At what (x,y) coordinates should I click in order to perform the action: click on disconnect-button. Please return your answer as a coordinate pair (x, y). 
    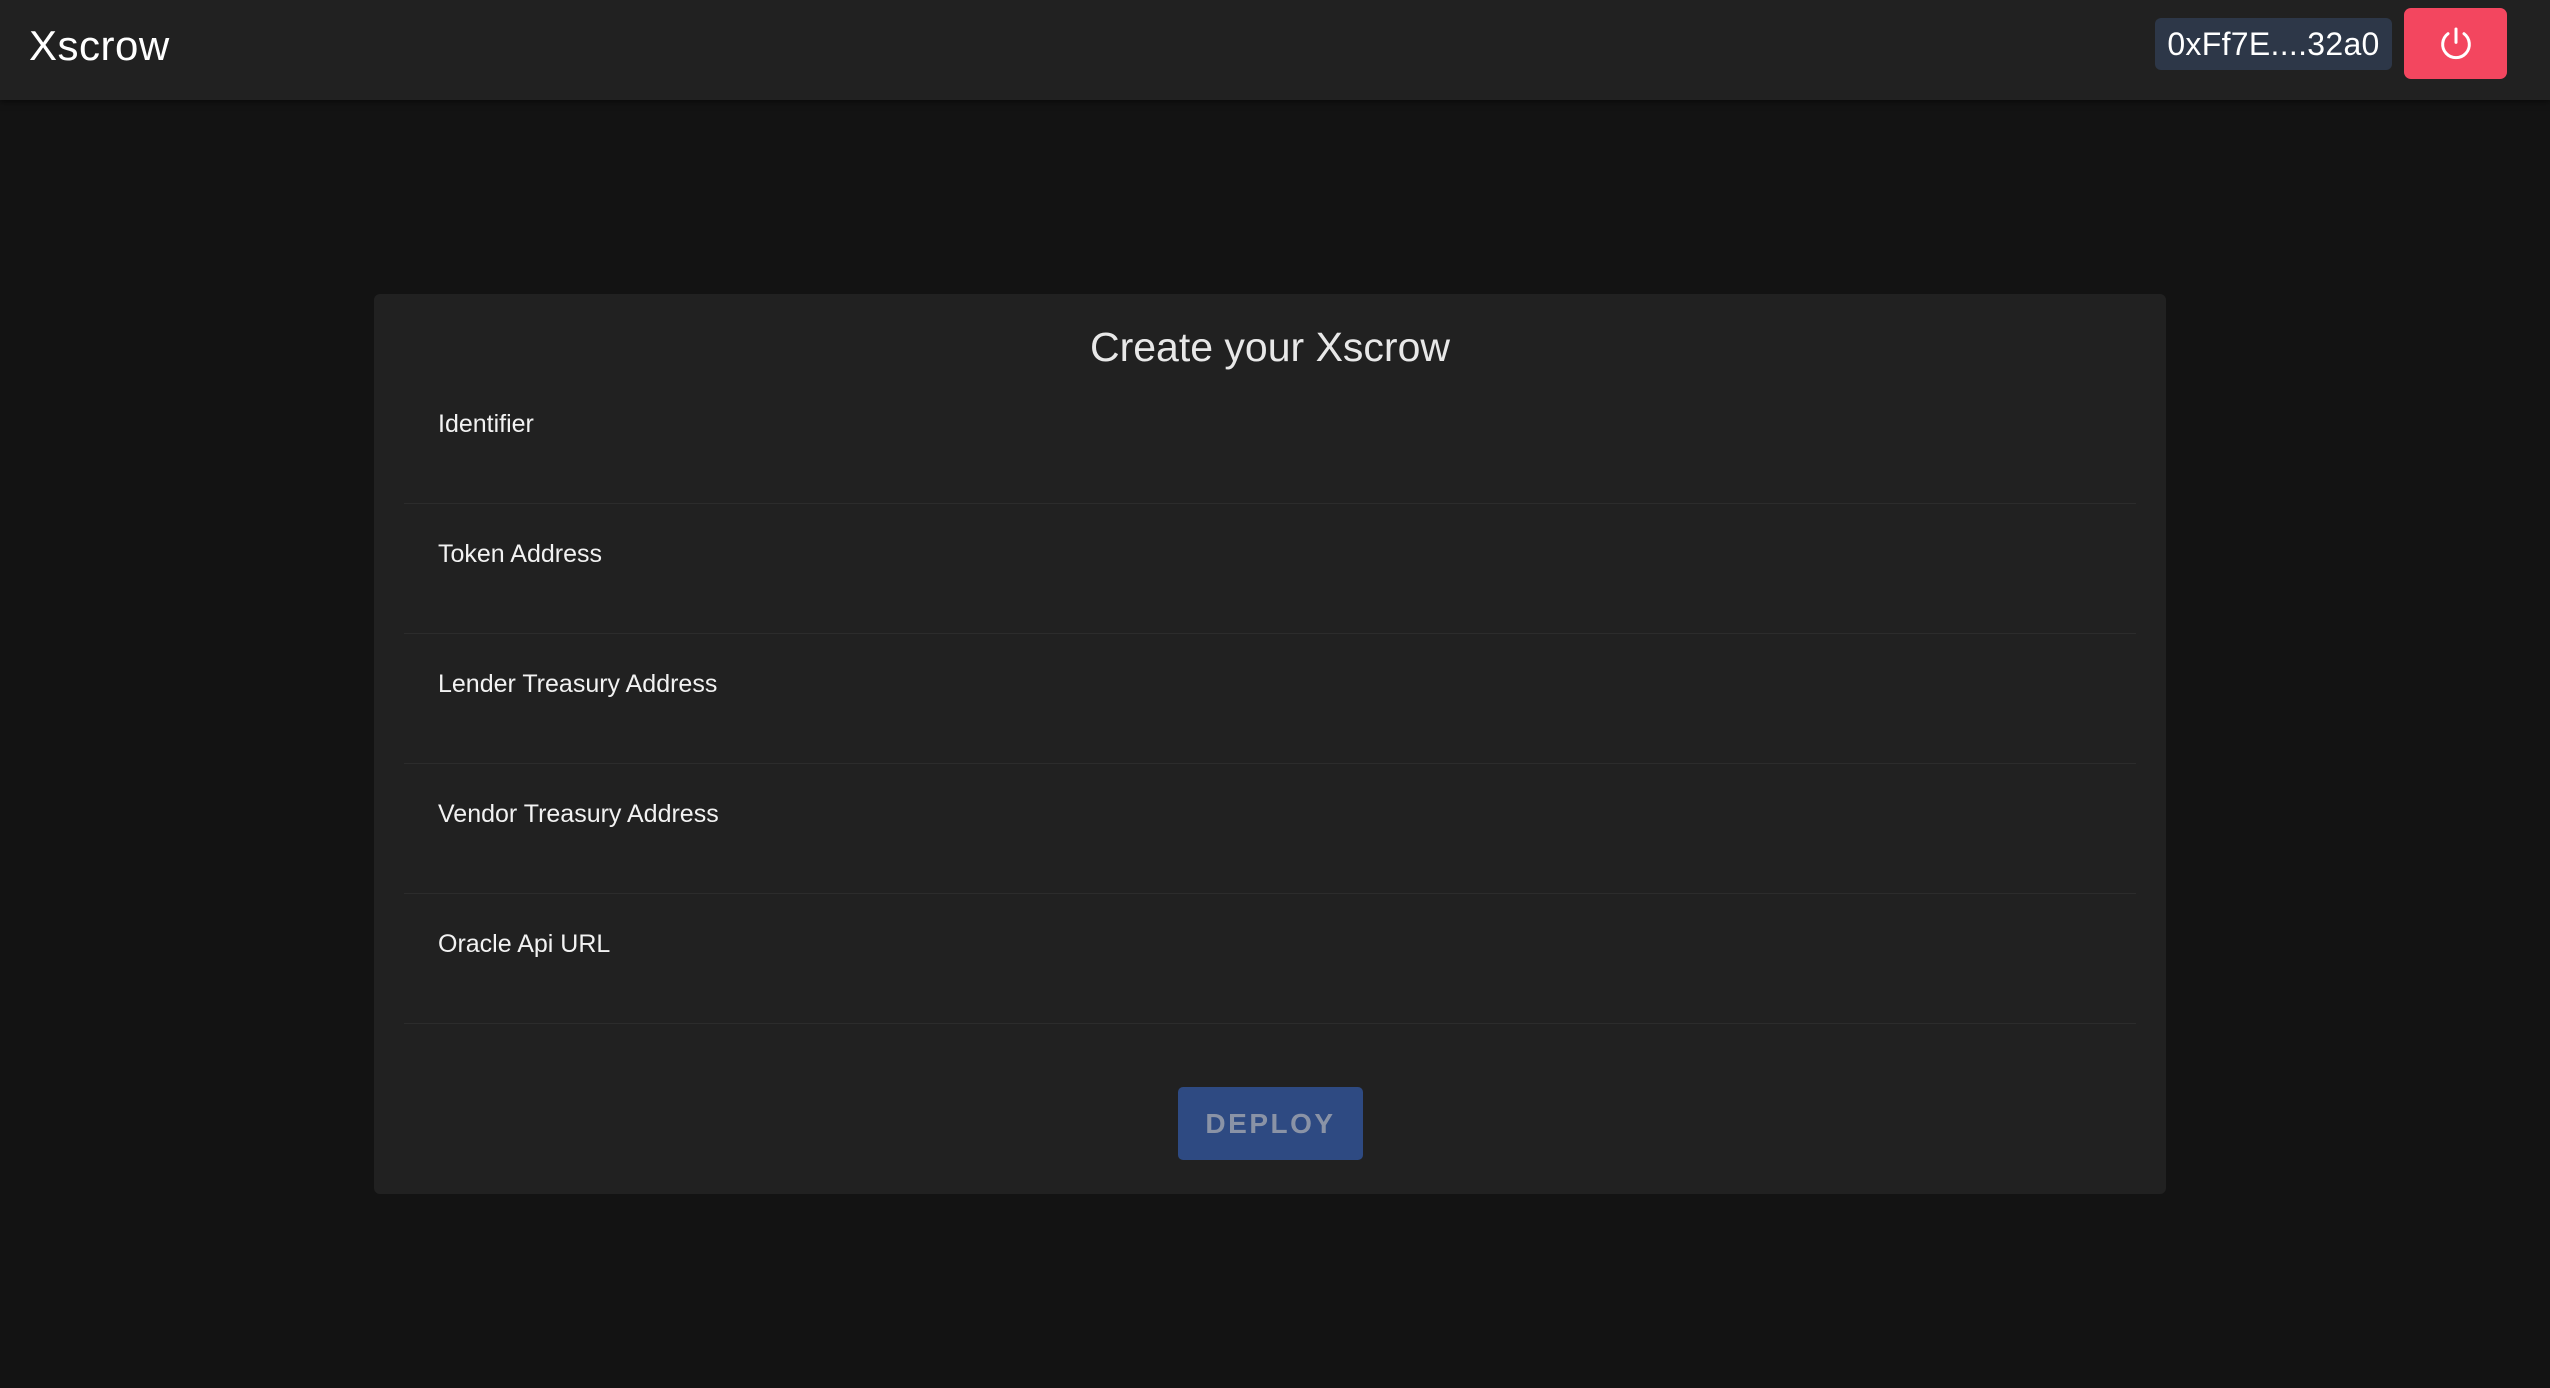
    Looking at the image, I should click on (2455, 43).